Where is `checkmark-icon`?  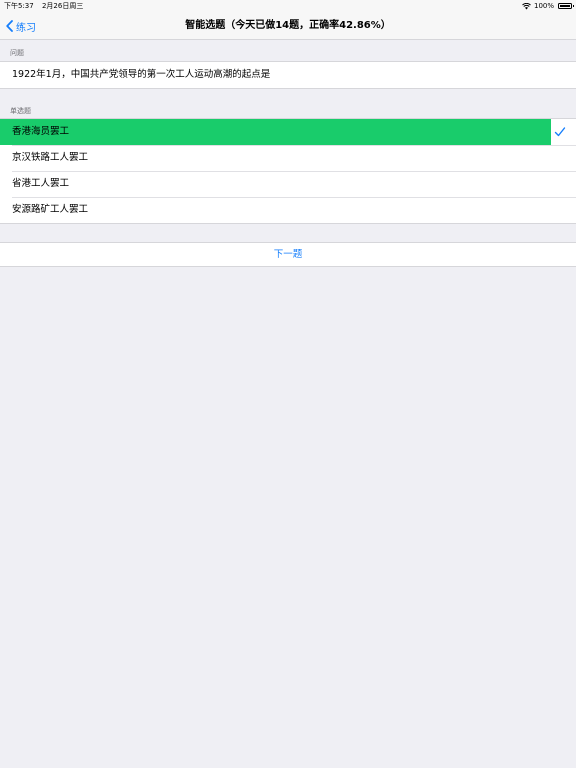
checkmark-icon is located at coordinates (560, 132).